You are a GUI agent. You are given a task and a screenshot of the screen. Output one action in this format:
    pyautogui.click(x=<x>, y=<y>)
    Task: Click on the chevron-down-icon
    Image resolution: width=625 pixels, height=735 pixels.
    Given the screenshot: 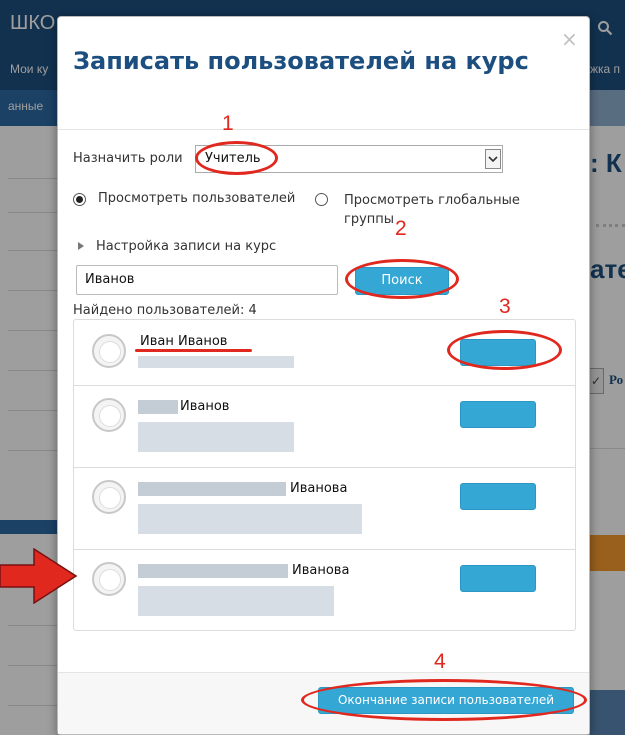 What is the action you would take?
    pyautogui.click(x=493, y=159)
    